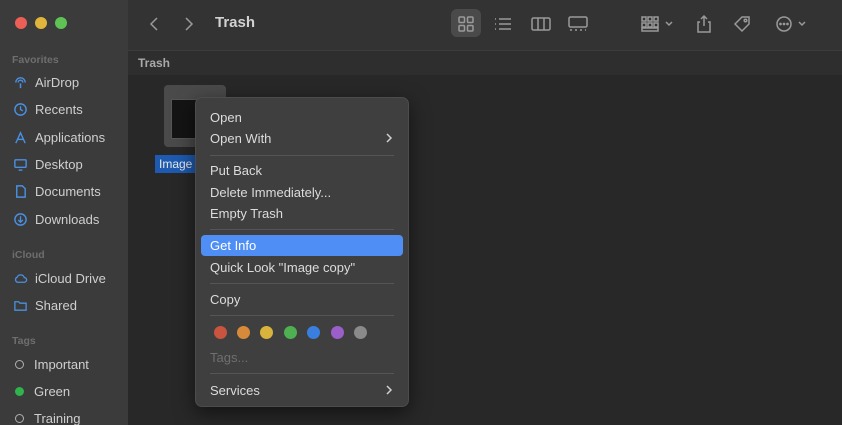 The width and height of the screenshot is (842, 425). I want to click on columns-icon, so click(541, 24).